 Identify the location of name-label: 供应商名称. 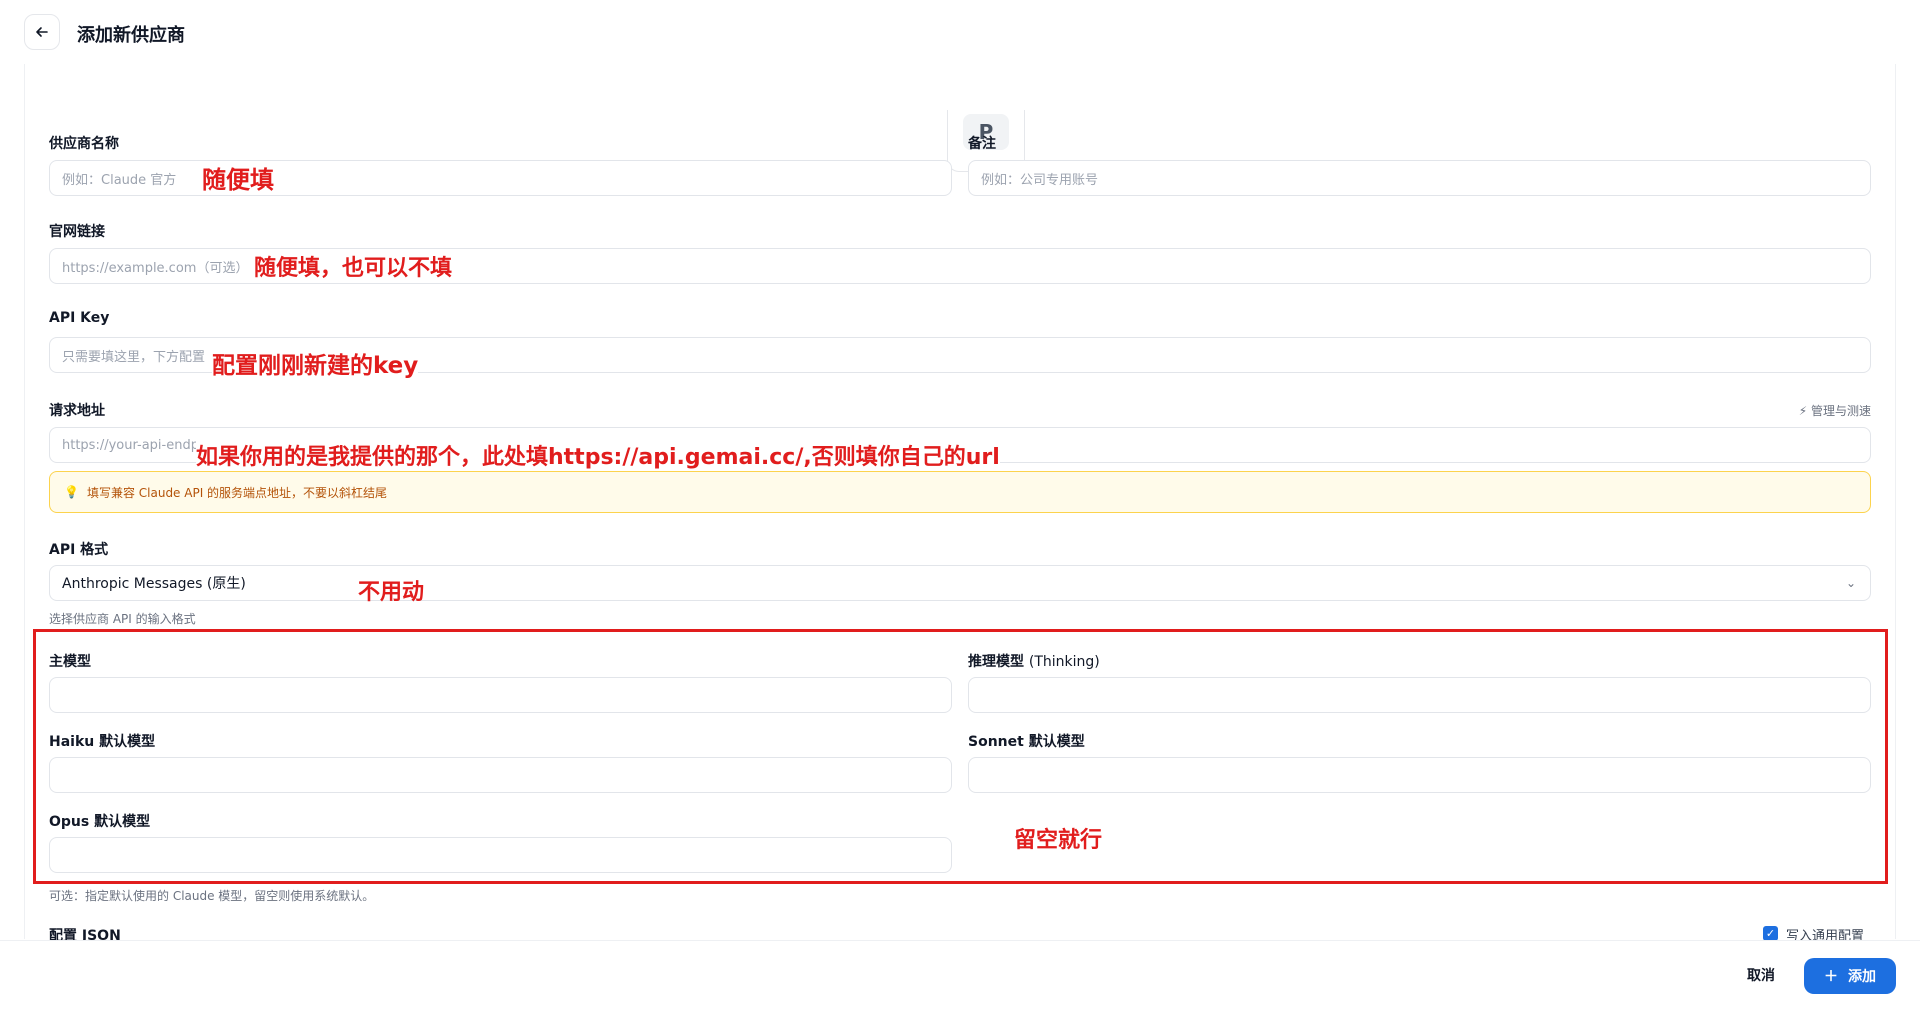
(84, 144).